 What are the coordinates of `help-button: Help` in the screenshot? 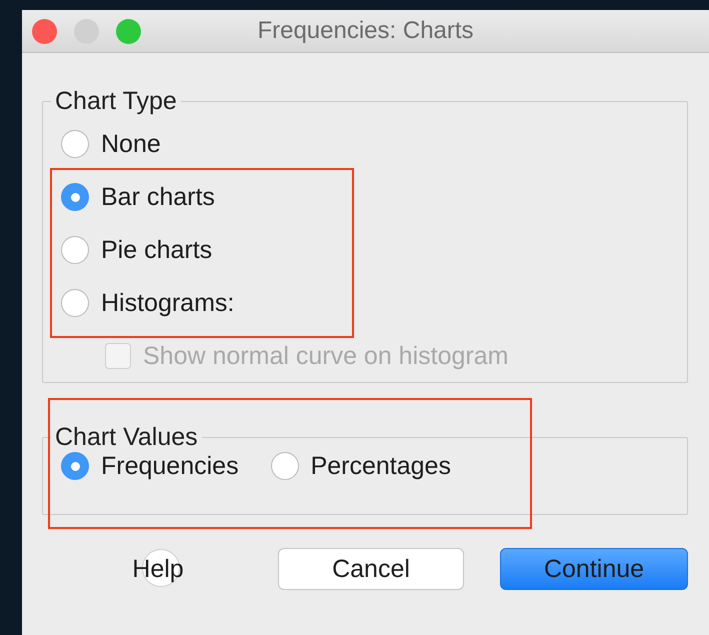 It's located at (158, 569).